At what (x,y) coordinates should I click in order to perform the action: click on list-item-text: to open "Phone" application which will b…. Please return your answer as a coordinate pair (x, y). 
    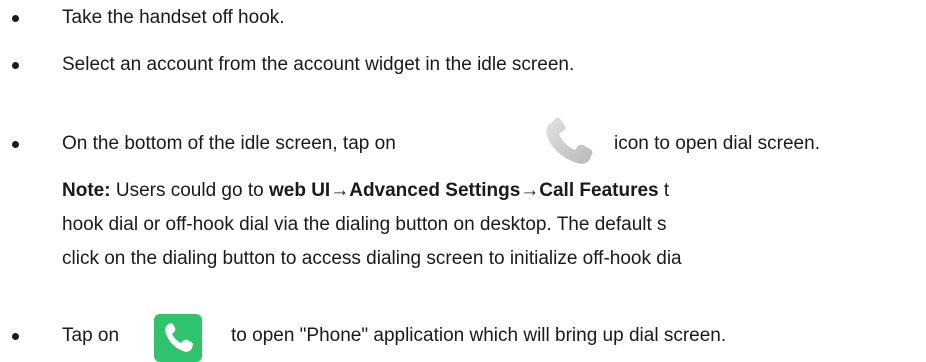
    Looking at the image, I should click on (479, 335).